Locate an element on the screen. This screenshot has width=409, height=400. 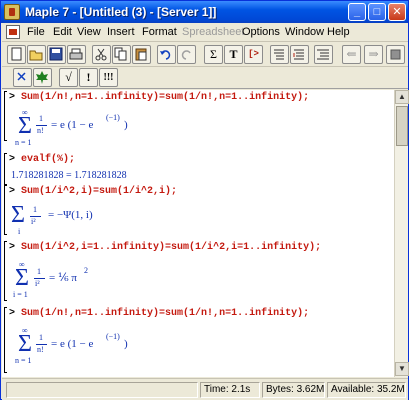
back-arrow-icon: ⇐ is located at coordinates (351, 54).